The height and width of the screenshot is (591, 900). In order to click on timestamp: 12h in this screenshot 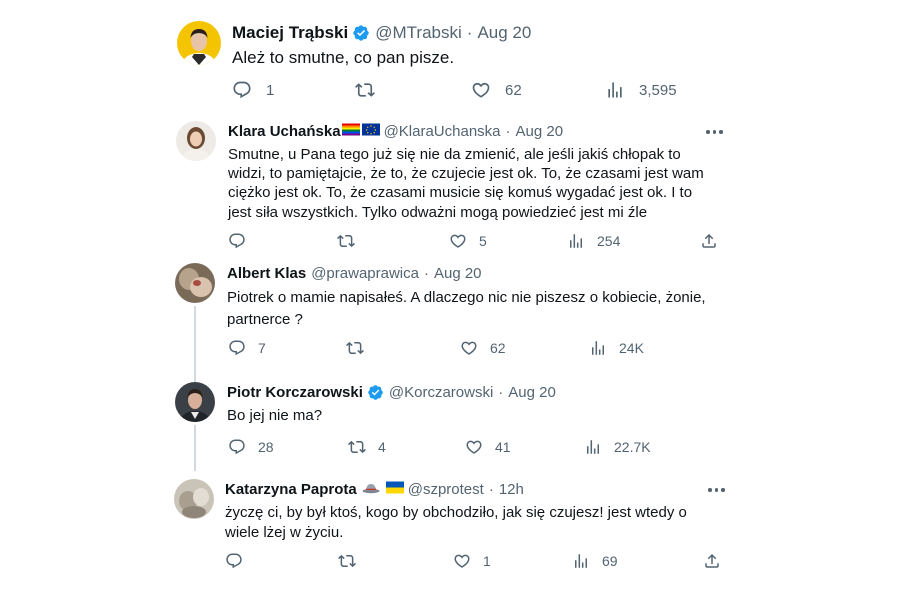, I will do `click(511, 489)`.